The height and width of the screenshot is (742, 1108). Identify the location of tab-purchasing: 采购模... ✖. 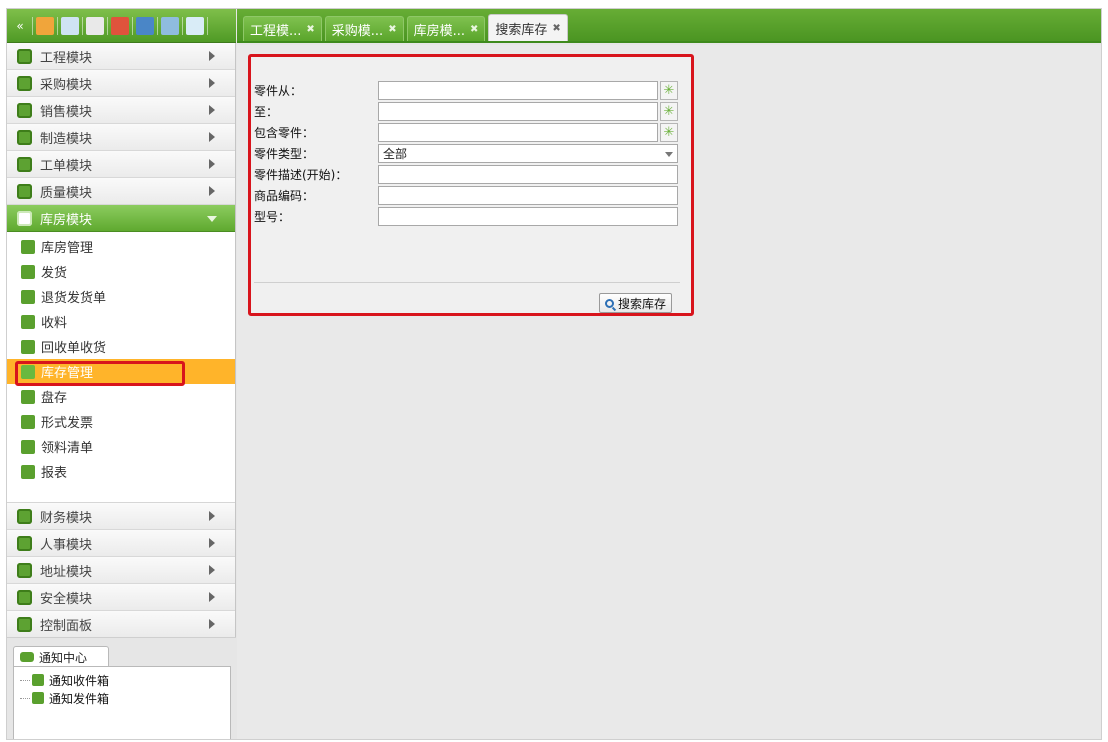
(364, 28).